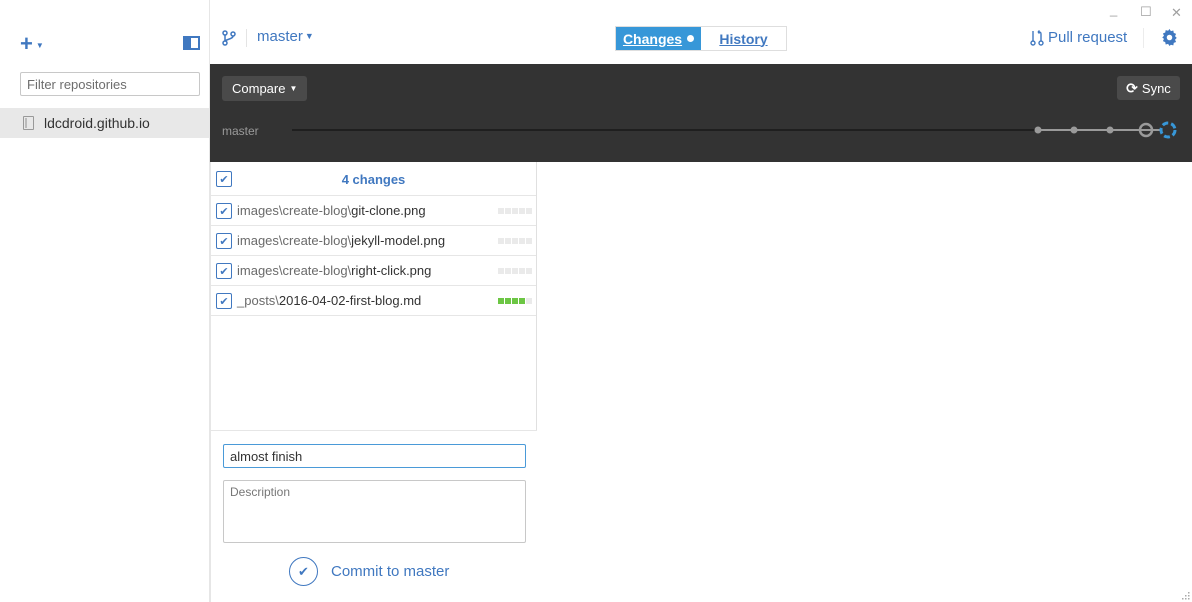  Describe the element at coordinates (191, 43) in the screenshot. I see `toggle-sidebar-icon` at that location.